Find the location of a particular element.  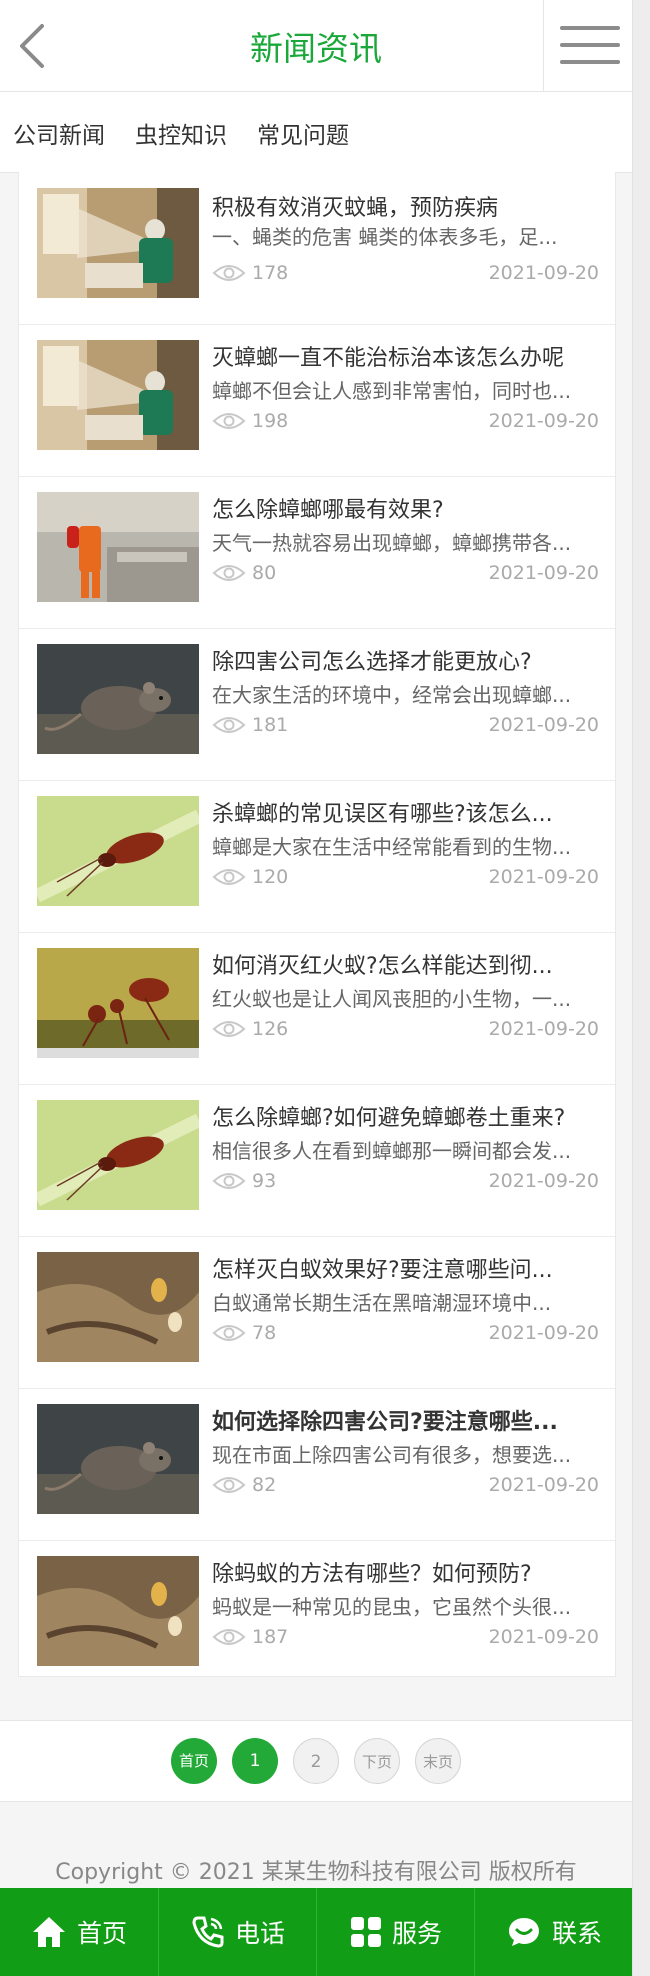

tab-faq: 常见问题 is located at coordinates (303, 133).